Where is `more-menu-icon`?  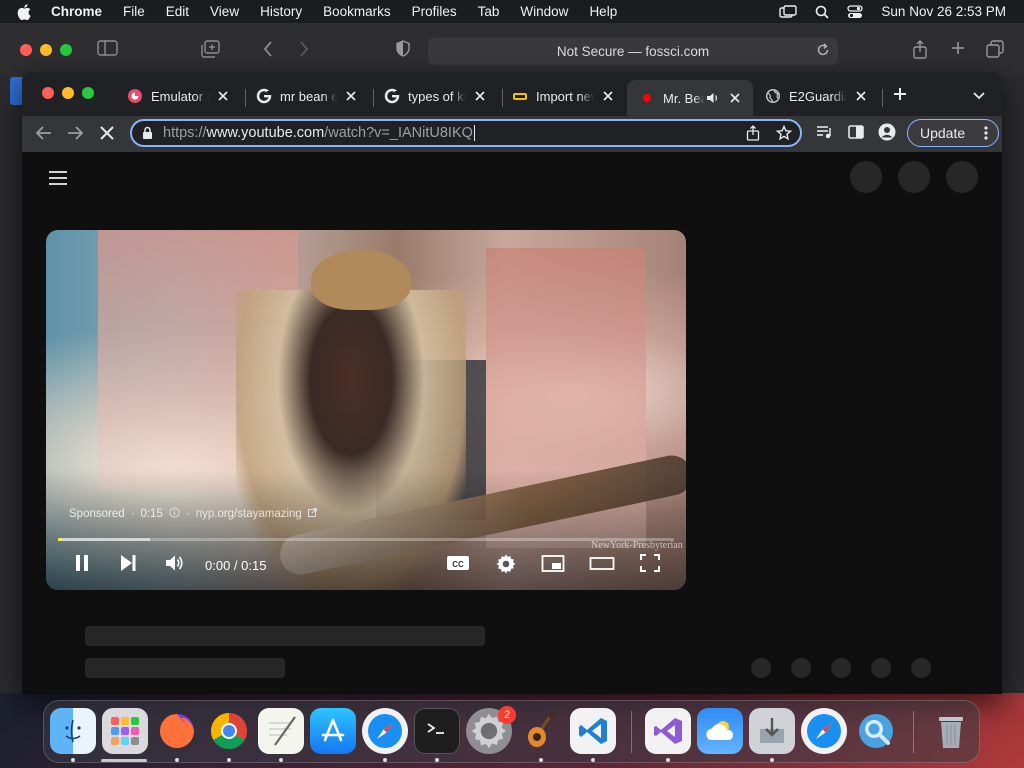 more-menu-icon is located at coordinates (986, 134).